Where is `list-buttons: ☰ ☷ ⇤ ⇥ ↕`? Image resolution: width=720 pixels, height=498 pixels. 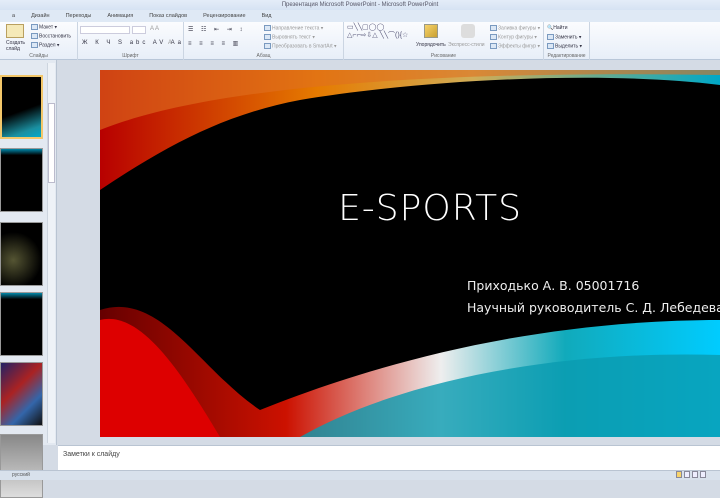 list-buttons: ☰ ☷ ⇤ ⇥ ↕ is located at coordinates (216, 29).